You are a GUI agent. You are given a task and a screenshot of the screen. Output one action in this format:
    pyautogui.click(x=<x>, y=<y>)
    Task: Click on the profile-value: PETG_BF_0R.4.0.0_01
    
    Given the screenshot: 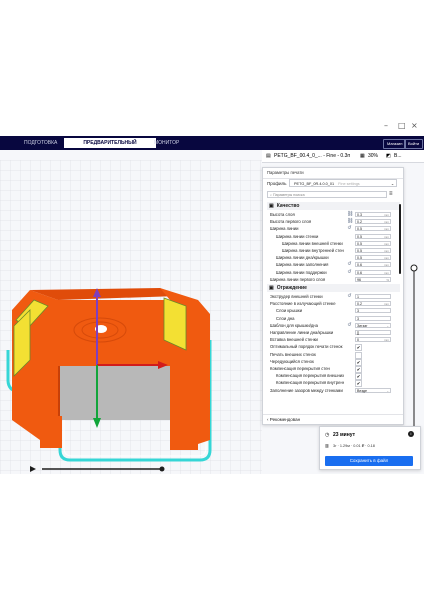 What is the action you would take?
    pyautogui.click(x=314, y=184)
    